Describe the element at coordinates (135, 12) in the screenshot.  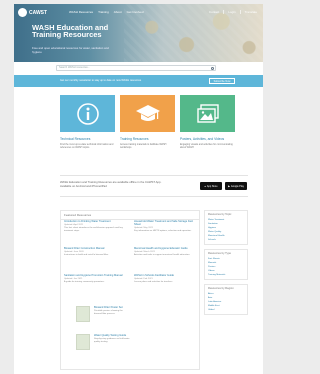
I see `nav-item-get-involved: Get Involved` at that location.